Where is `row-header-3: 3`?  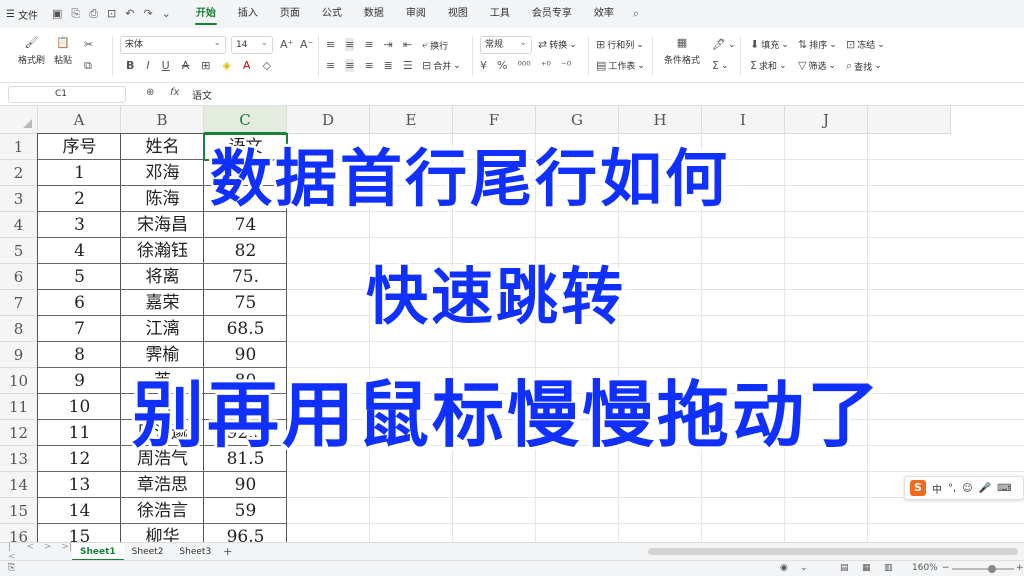 row-header-3: 3 is located at coordinates (19, 199).